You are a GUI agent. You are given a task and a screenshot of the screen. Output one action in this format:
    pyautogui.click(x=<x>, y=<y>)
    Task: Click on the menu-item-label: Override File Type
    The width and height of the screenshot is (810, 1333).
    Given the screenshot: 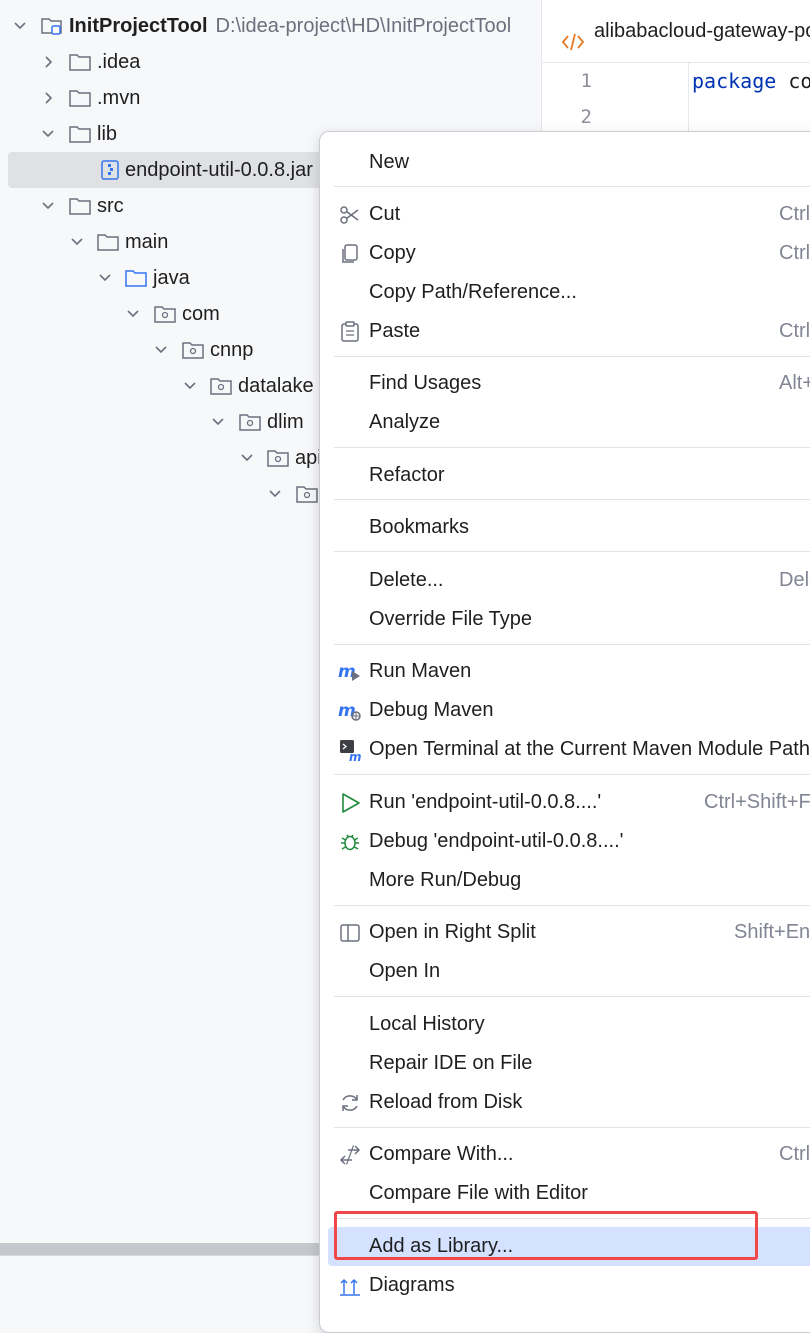 What is the action you would take?
    pyautogui.click(x=451, y=619)
    